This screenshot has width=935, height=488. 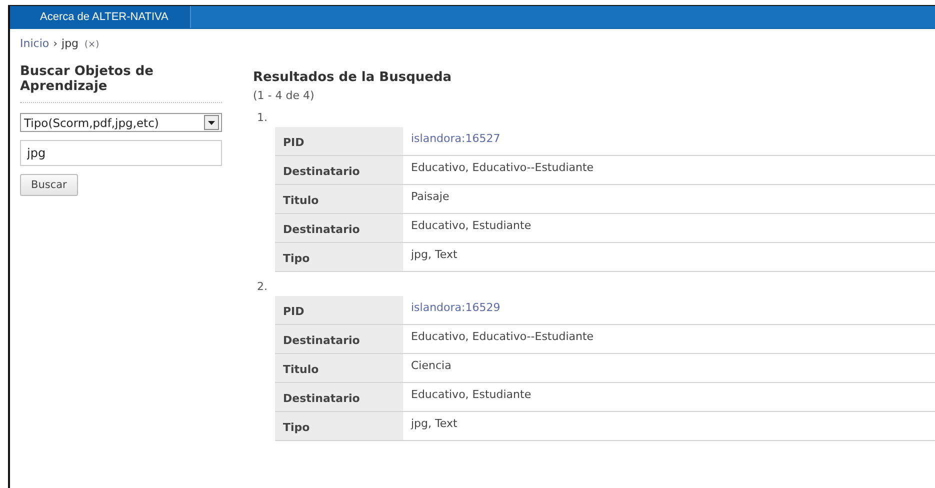 What do you see at coordinates (121, 153) in the screenshot?
I see `search-field: jpg` at bounding box center [121, 153].